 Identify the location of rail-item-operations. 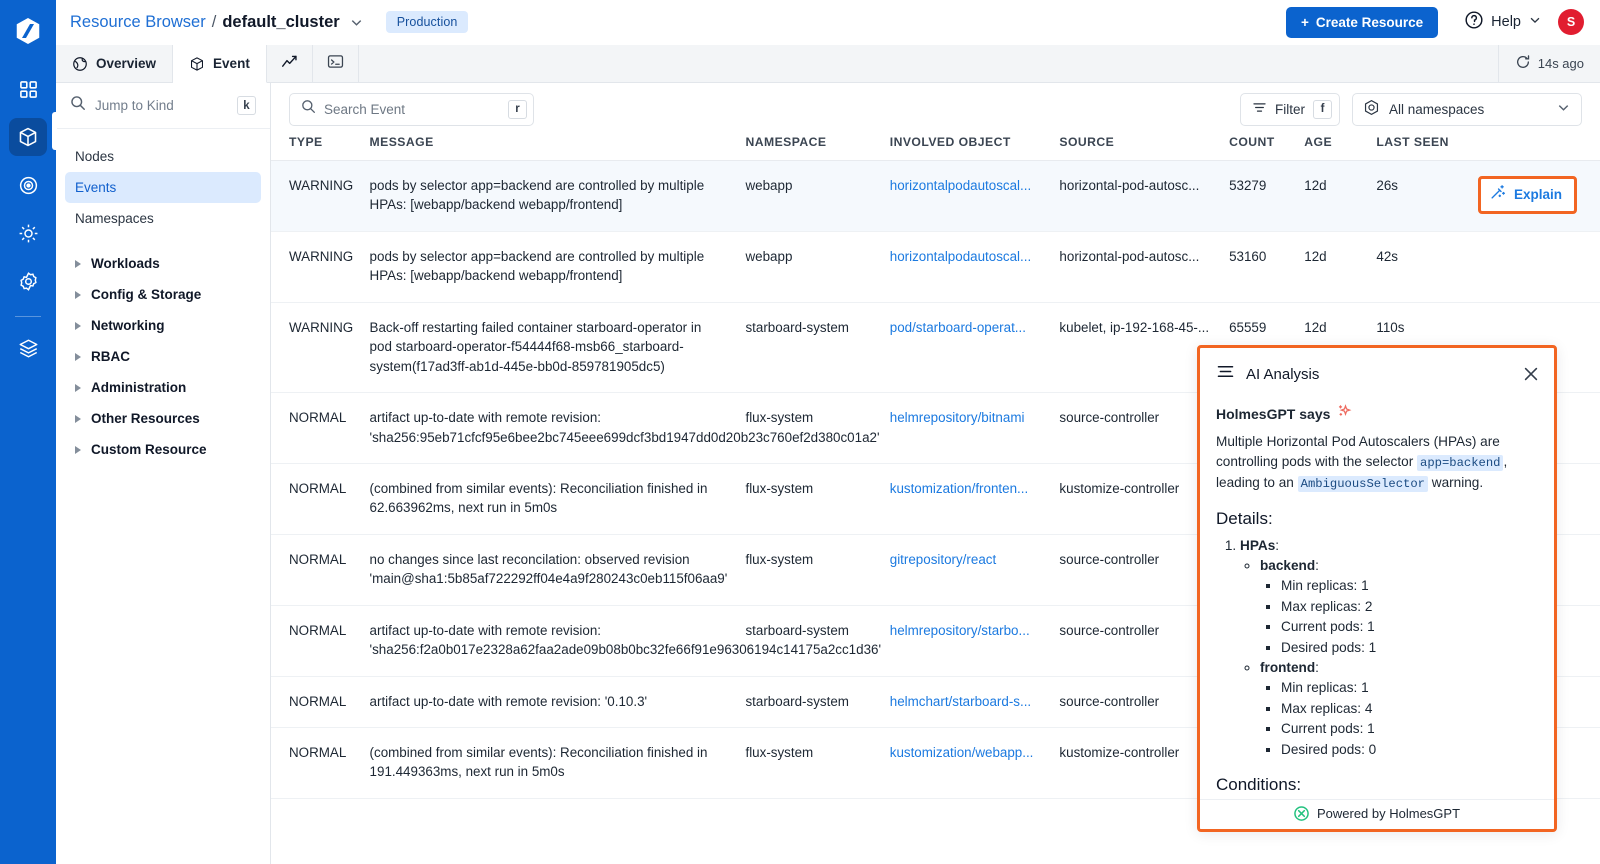
(28, 233).